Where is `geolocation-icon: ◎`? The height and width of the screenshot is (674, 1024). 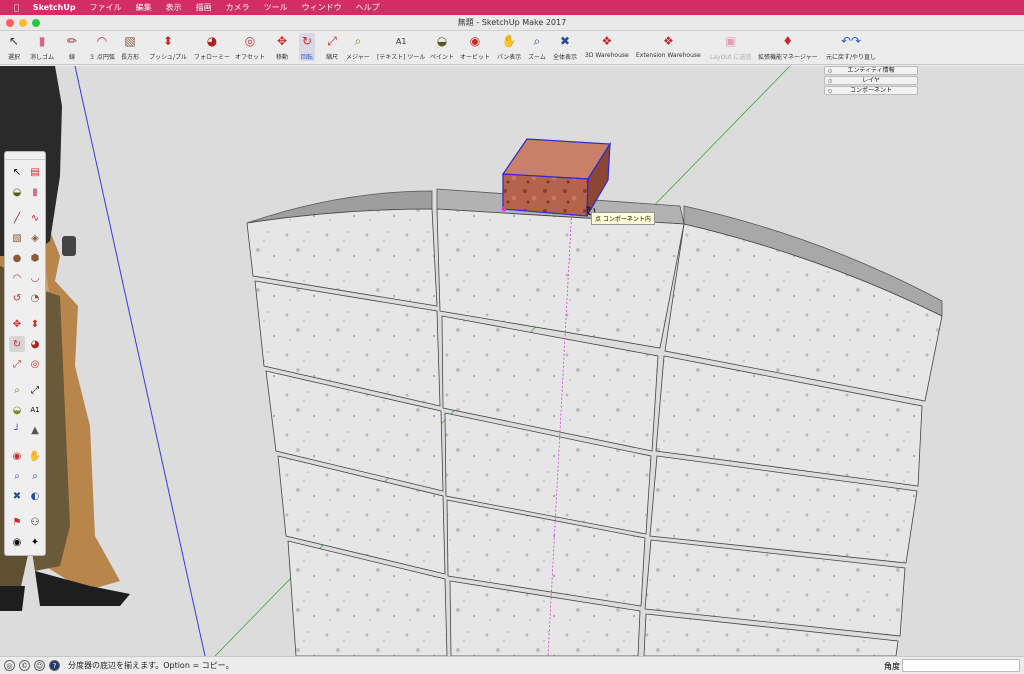 geolocation-icon: ◎ is located at coordinates (9, 665).